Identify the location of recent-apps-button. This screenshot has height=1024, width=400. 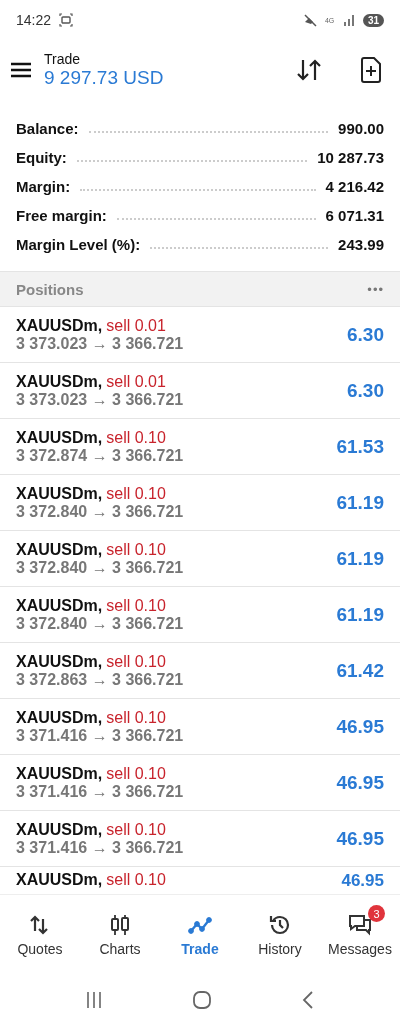
(93, 999).